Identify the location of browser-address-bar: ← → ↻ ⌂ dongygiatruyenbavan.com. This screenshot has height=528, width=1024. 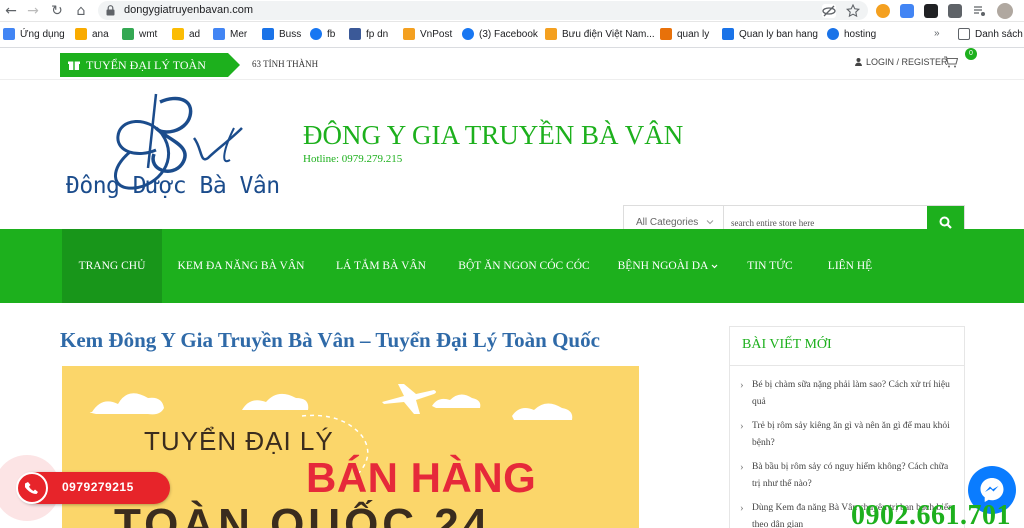
(512, 11).